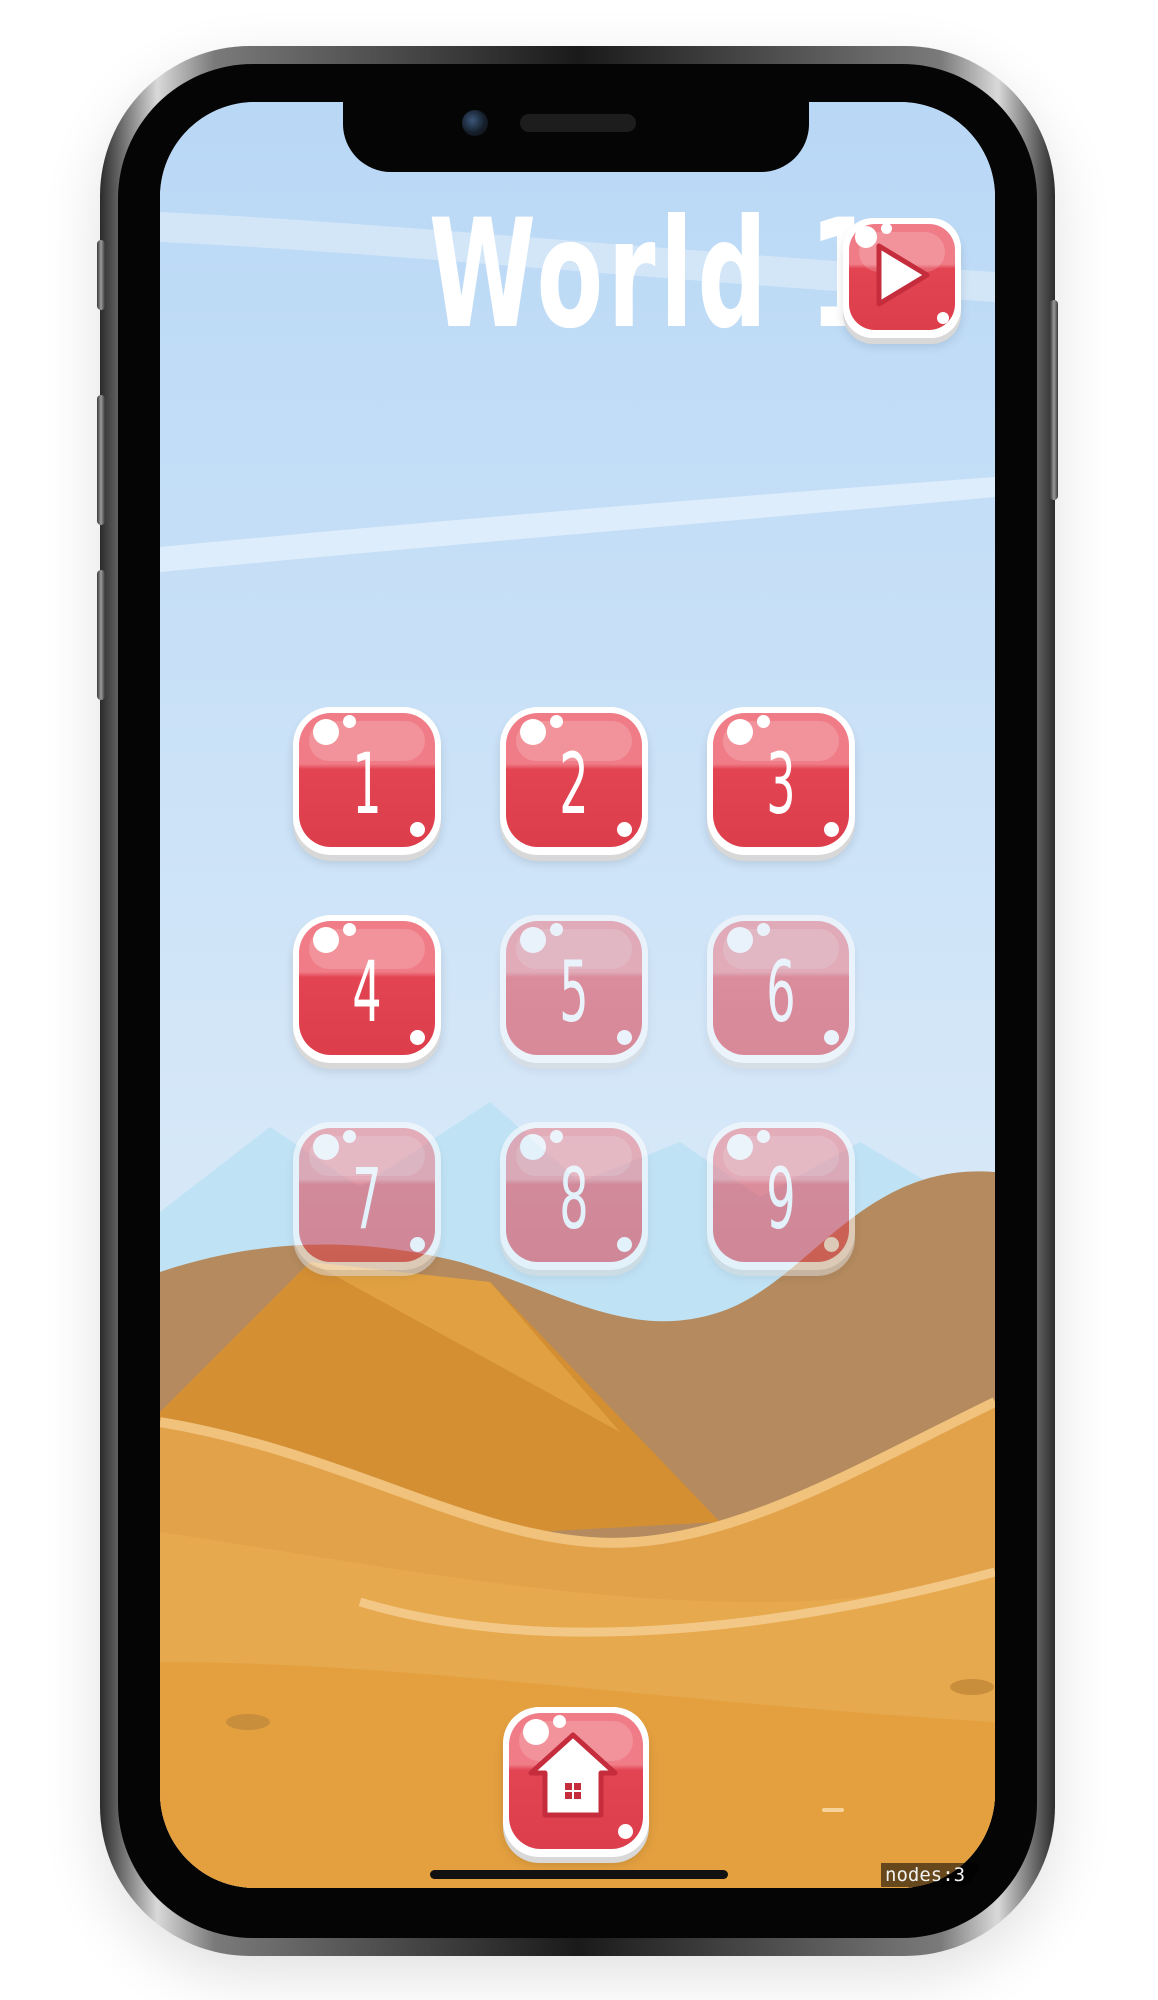 The image size is (1158, 2000). Describe the element at coordinates (101, 460) in the screenshot. I see `volume-up-button` at that location.